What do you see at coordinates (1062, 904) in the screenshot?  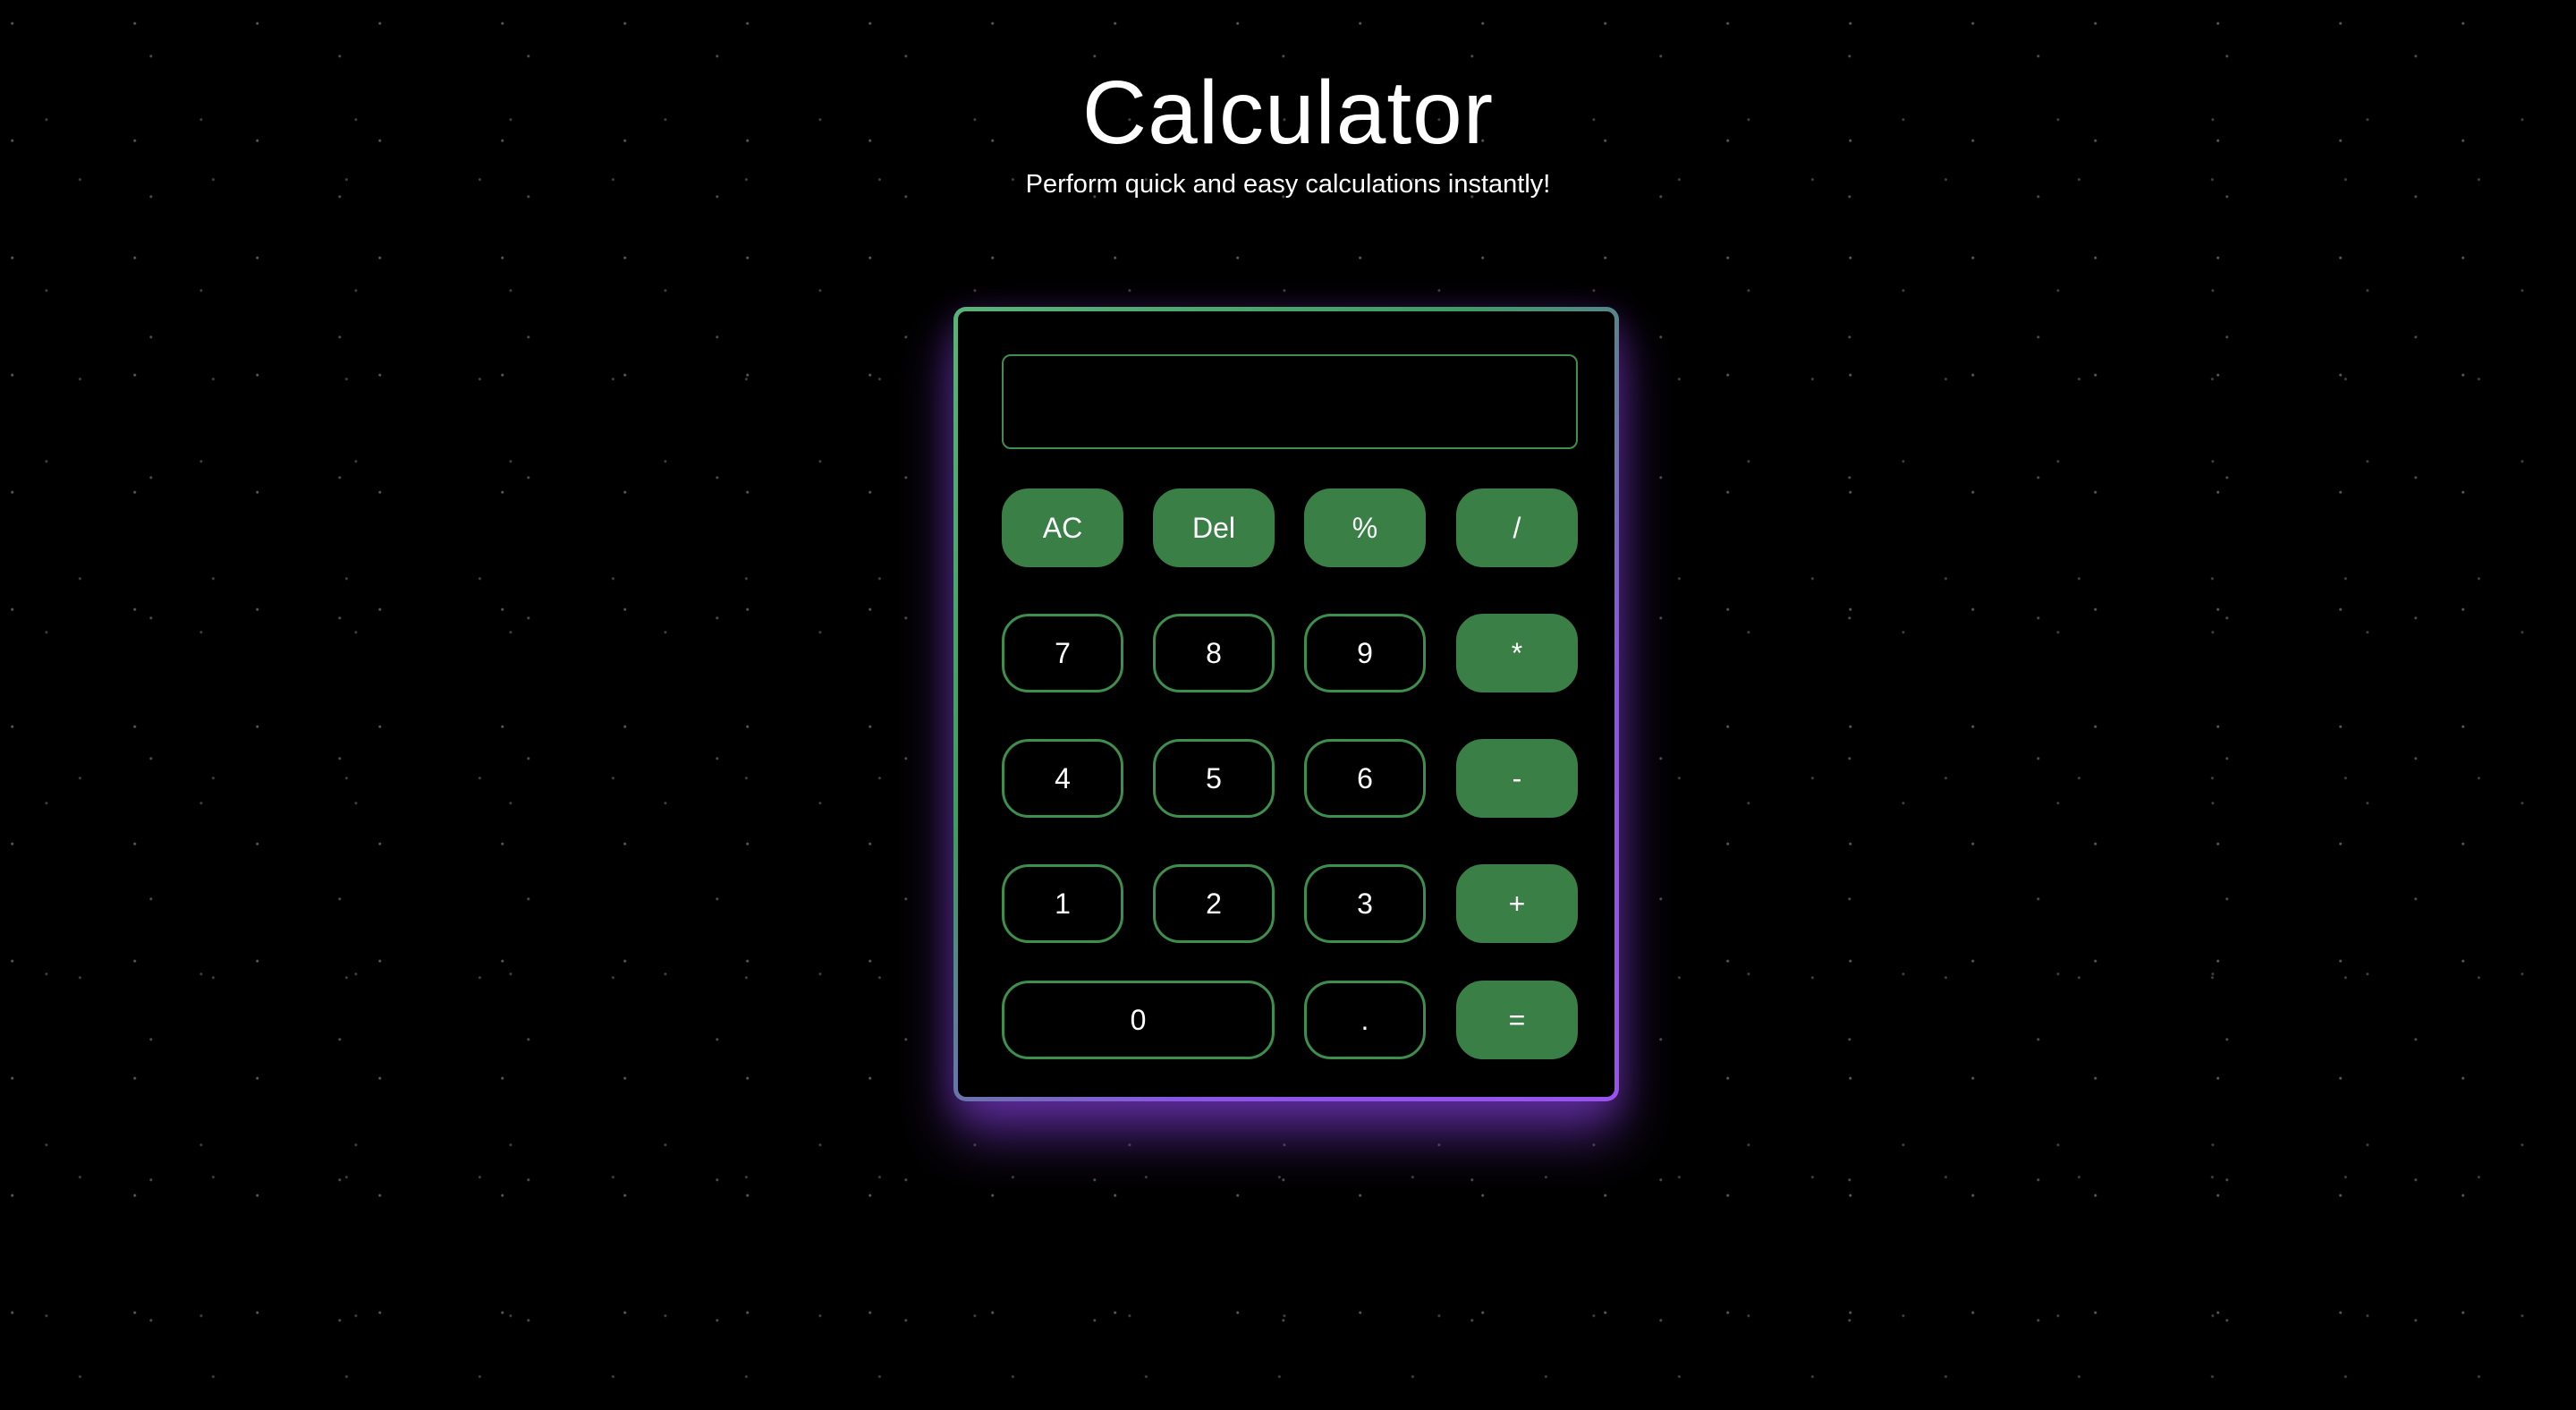 I see `digit-1-button: 1` at bounding box center [1062, 904].